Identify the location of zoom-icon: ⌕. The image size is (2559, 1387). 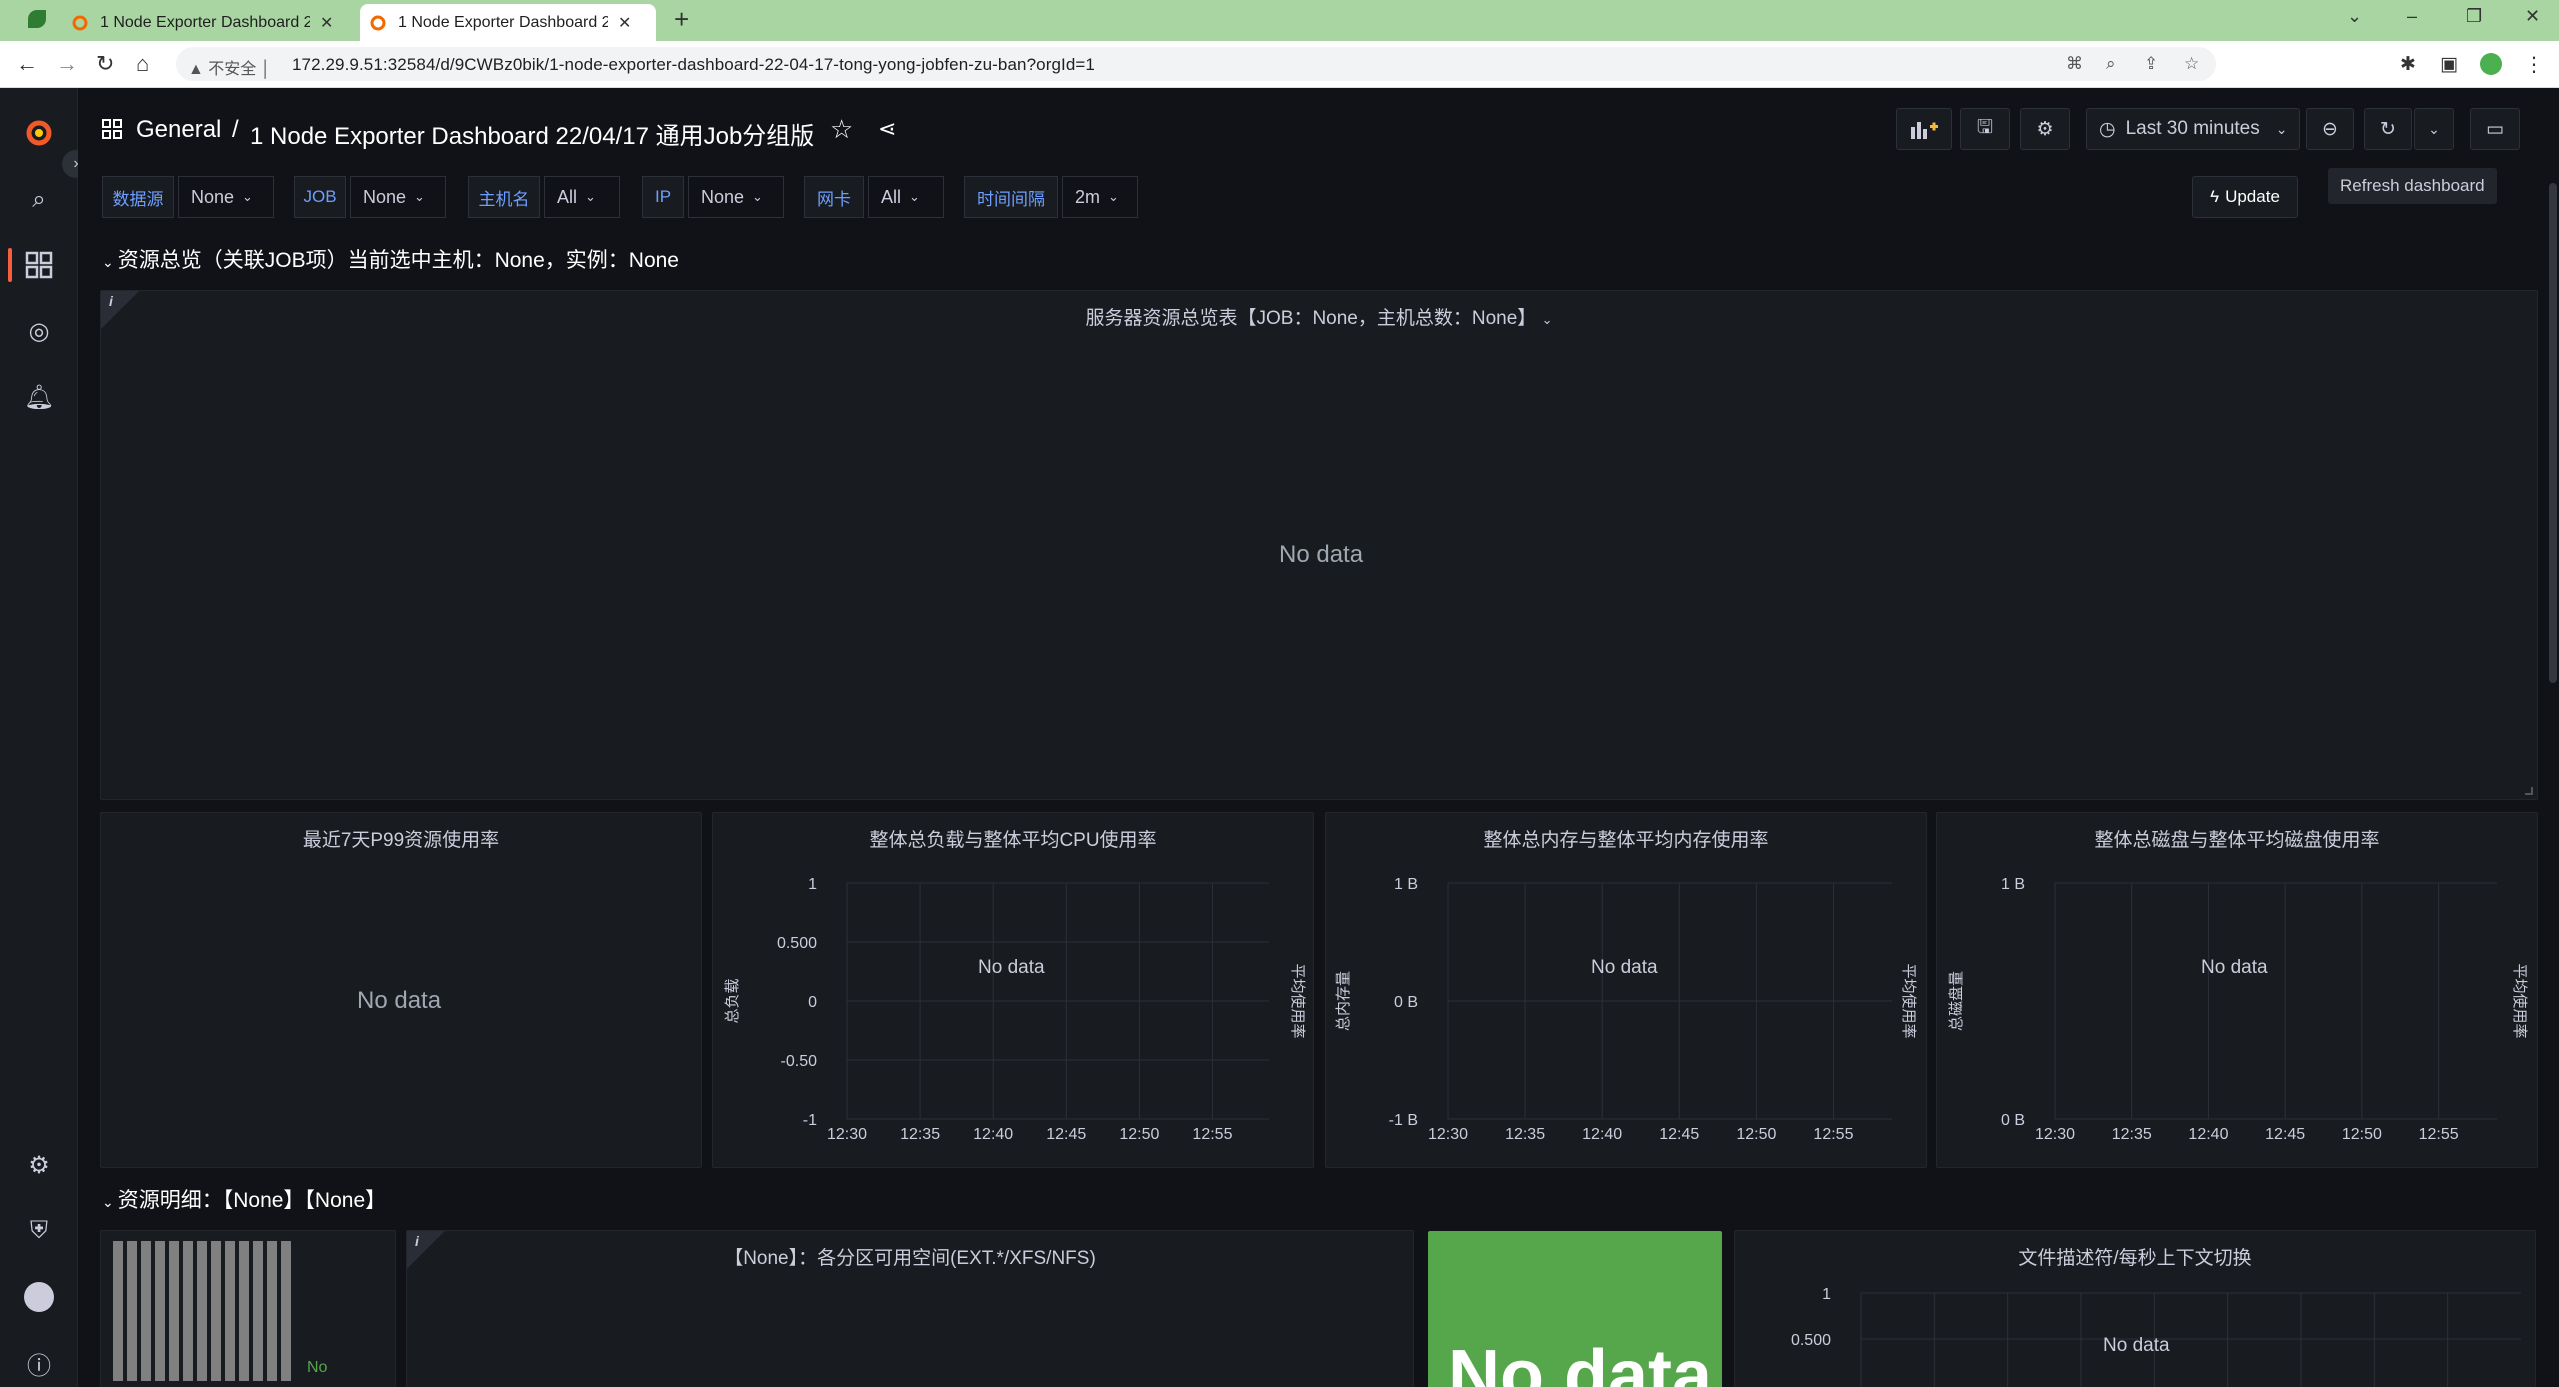
(2111, 64).